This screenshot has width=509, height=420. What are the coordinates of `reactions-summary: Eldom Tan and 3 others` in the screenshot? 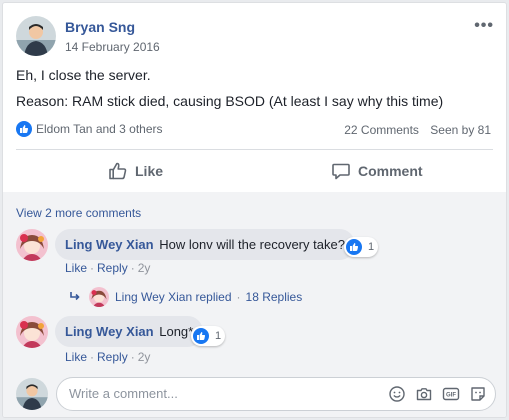 It's located at (89, 129).